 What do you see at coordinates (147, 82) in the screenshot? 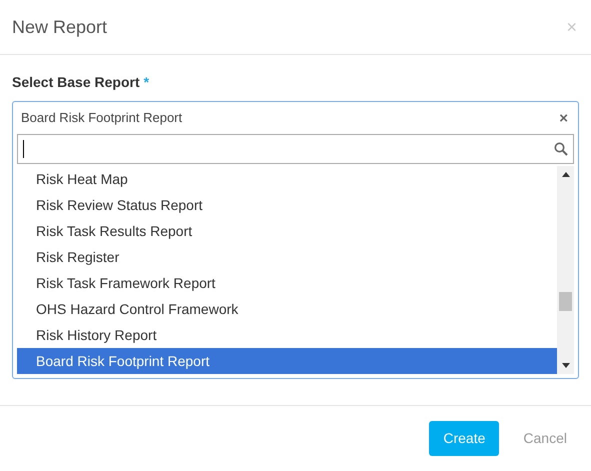
I see `required-mark: *` at bounding box center [147, 82].